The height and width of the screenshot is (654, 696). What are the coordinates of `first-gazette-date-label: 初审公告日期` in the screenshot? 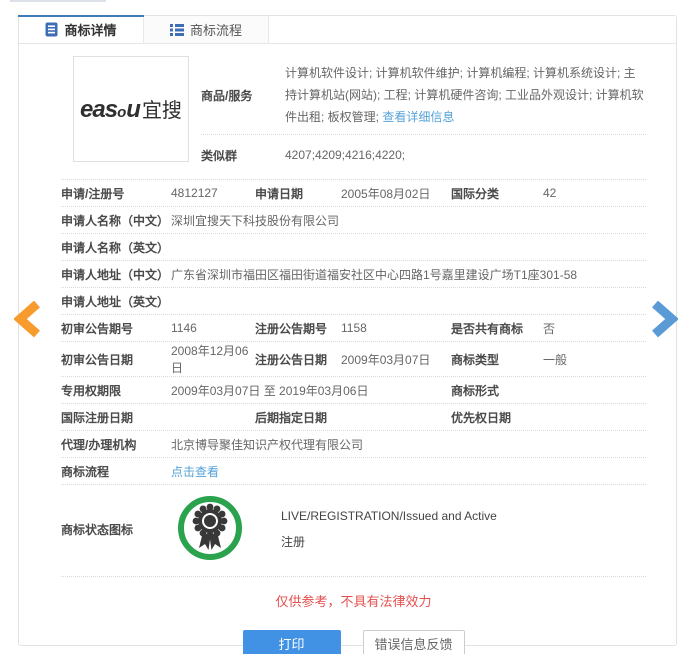 It's located at (97, 359).